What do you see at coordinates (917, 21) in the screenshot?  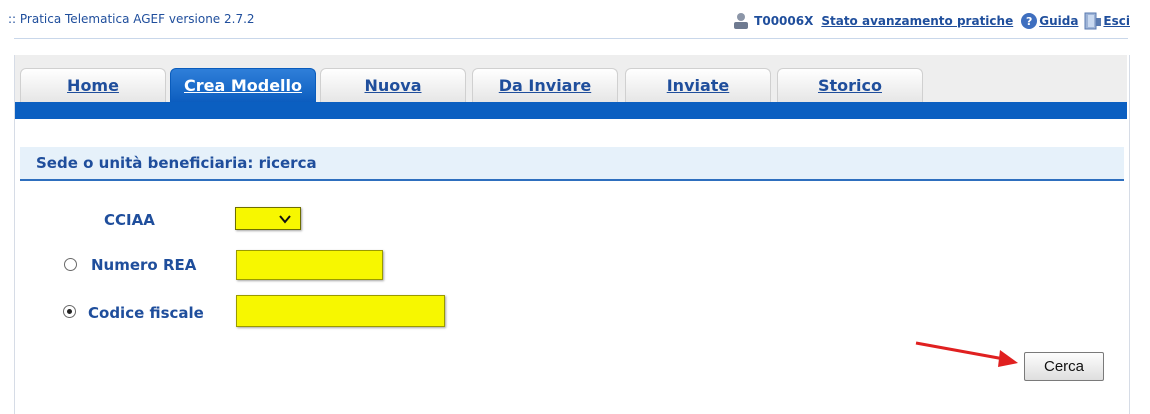 I see `stato-avanzamento-link: Stato avanzamento pratiche` at bounding box center [917, 21].